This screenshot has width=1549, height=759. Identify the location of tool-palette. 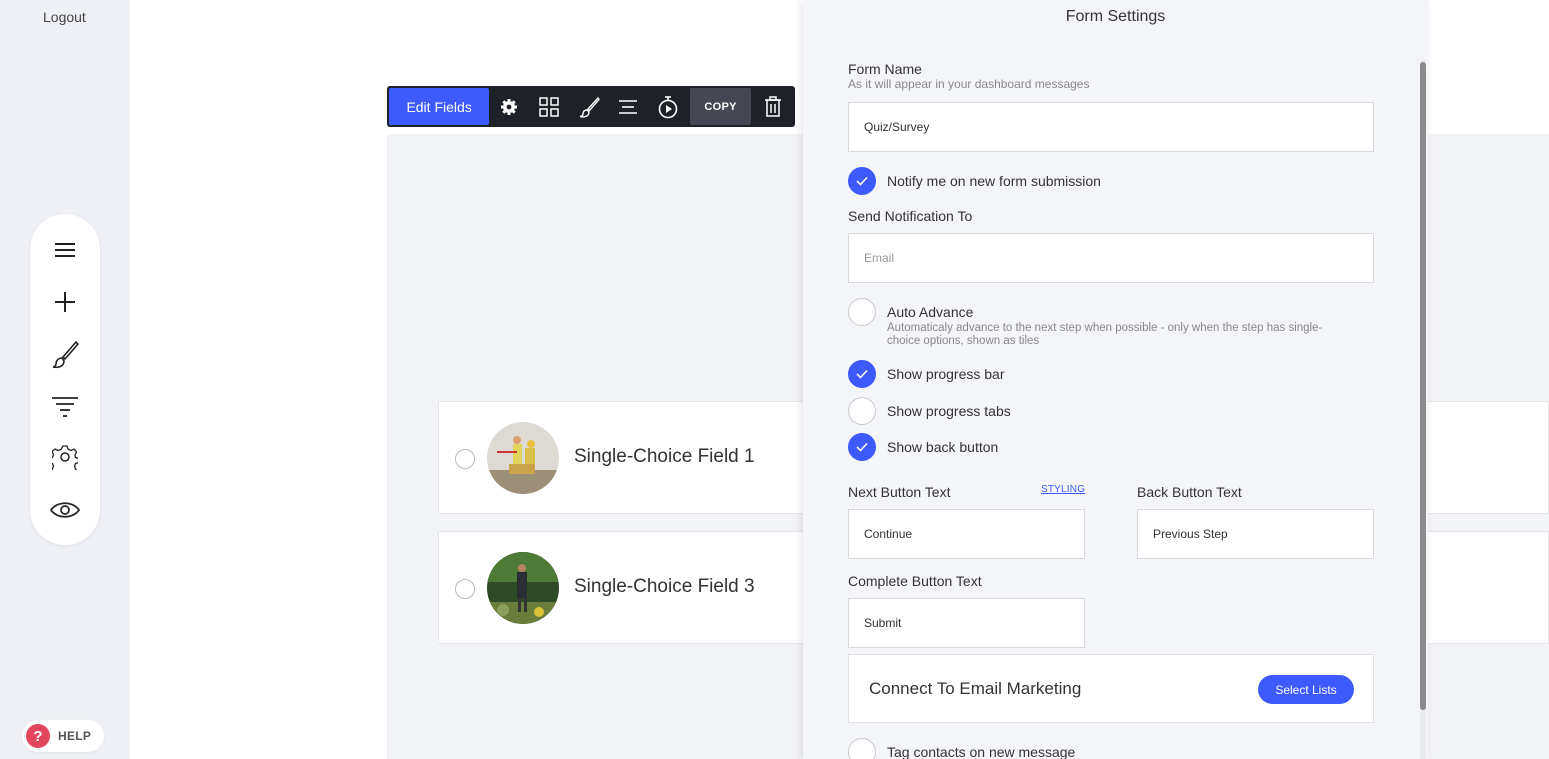
(65, 379).